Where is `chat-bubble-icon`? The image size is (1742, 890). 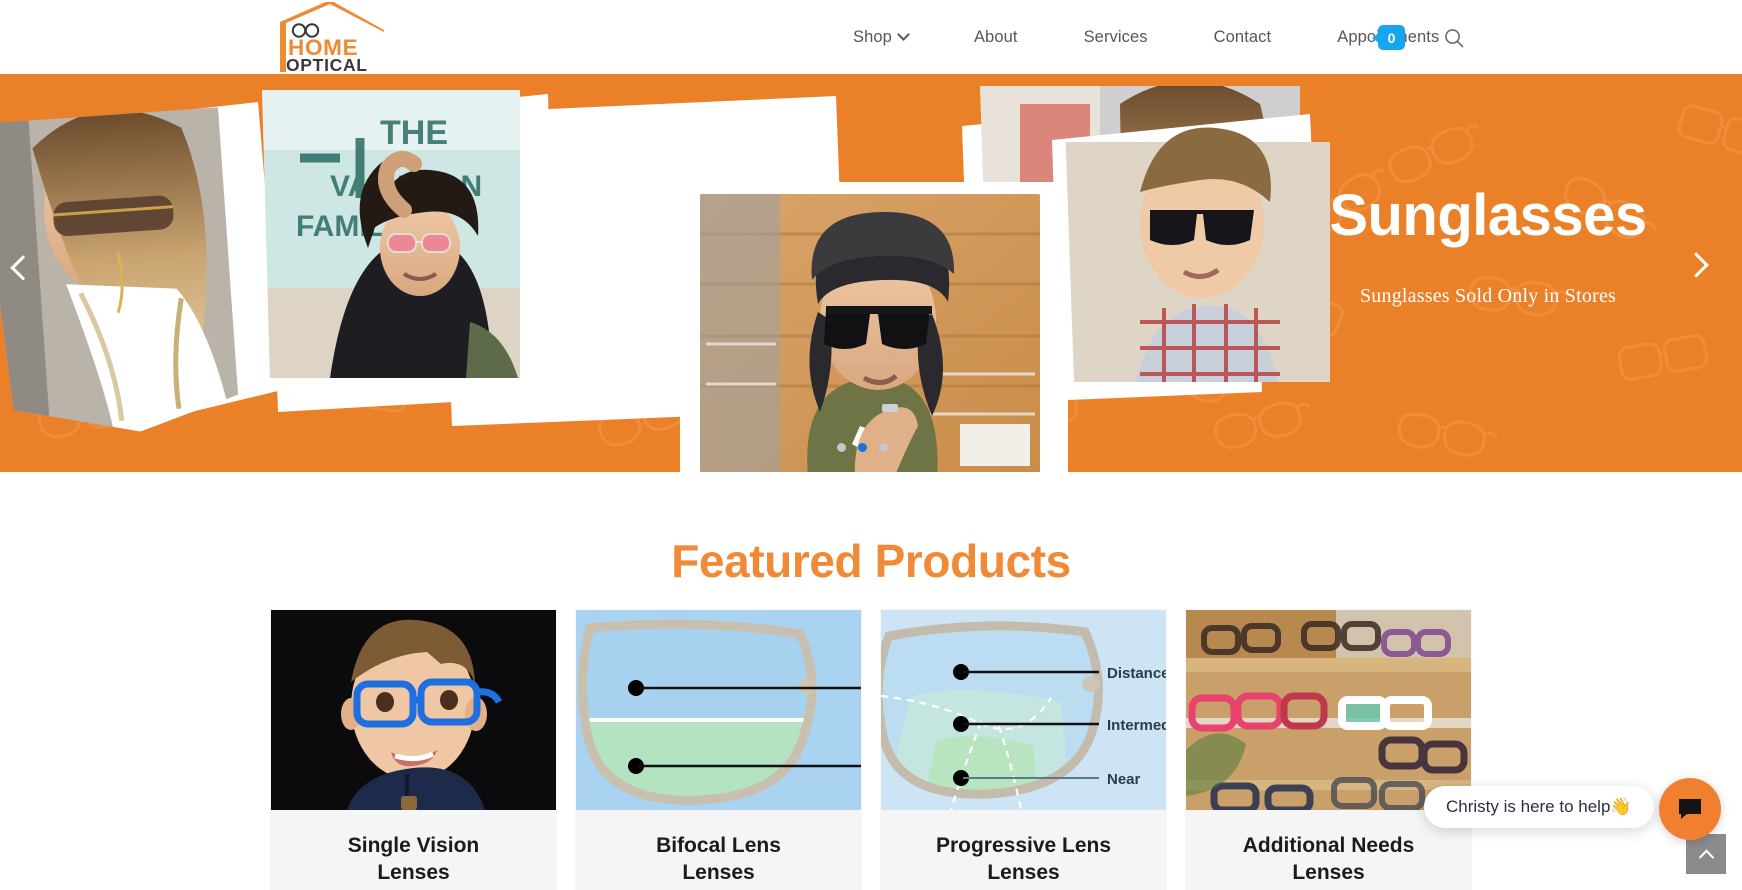 chat-bubble-icon is located at coordinates (1690, 809).